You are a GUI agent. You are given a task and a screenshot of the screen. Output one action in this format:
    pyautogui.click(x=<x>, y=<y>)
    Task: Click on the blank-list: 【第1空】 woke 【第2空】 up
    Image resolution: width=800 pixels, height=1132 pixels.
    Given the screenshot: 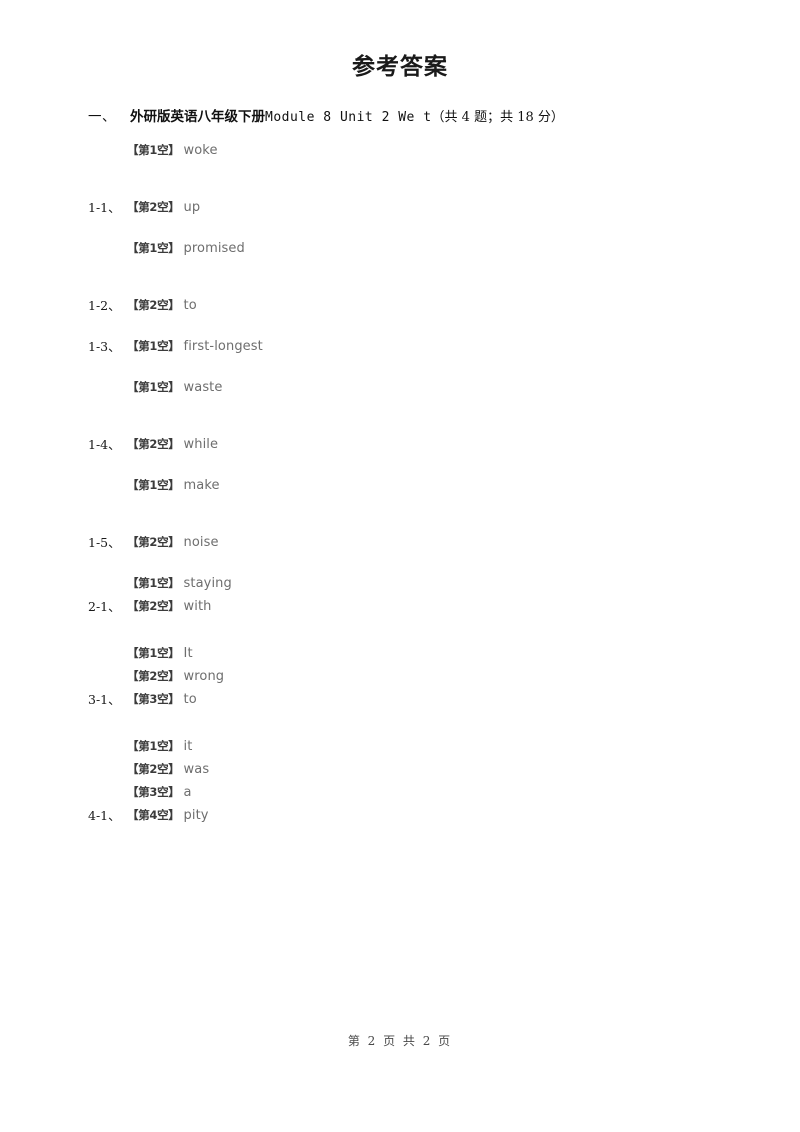 What is the action you would take?
    pyautogui.click(x=463, y=178)
    